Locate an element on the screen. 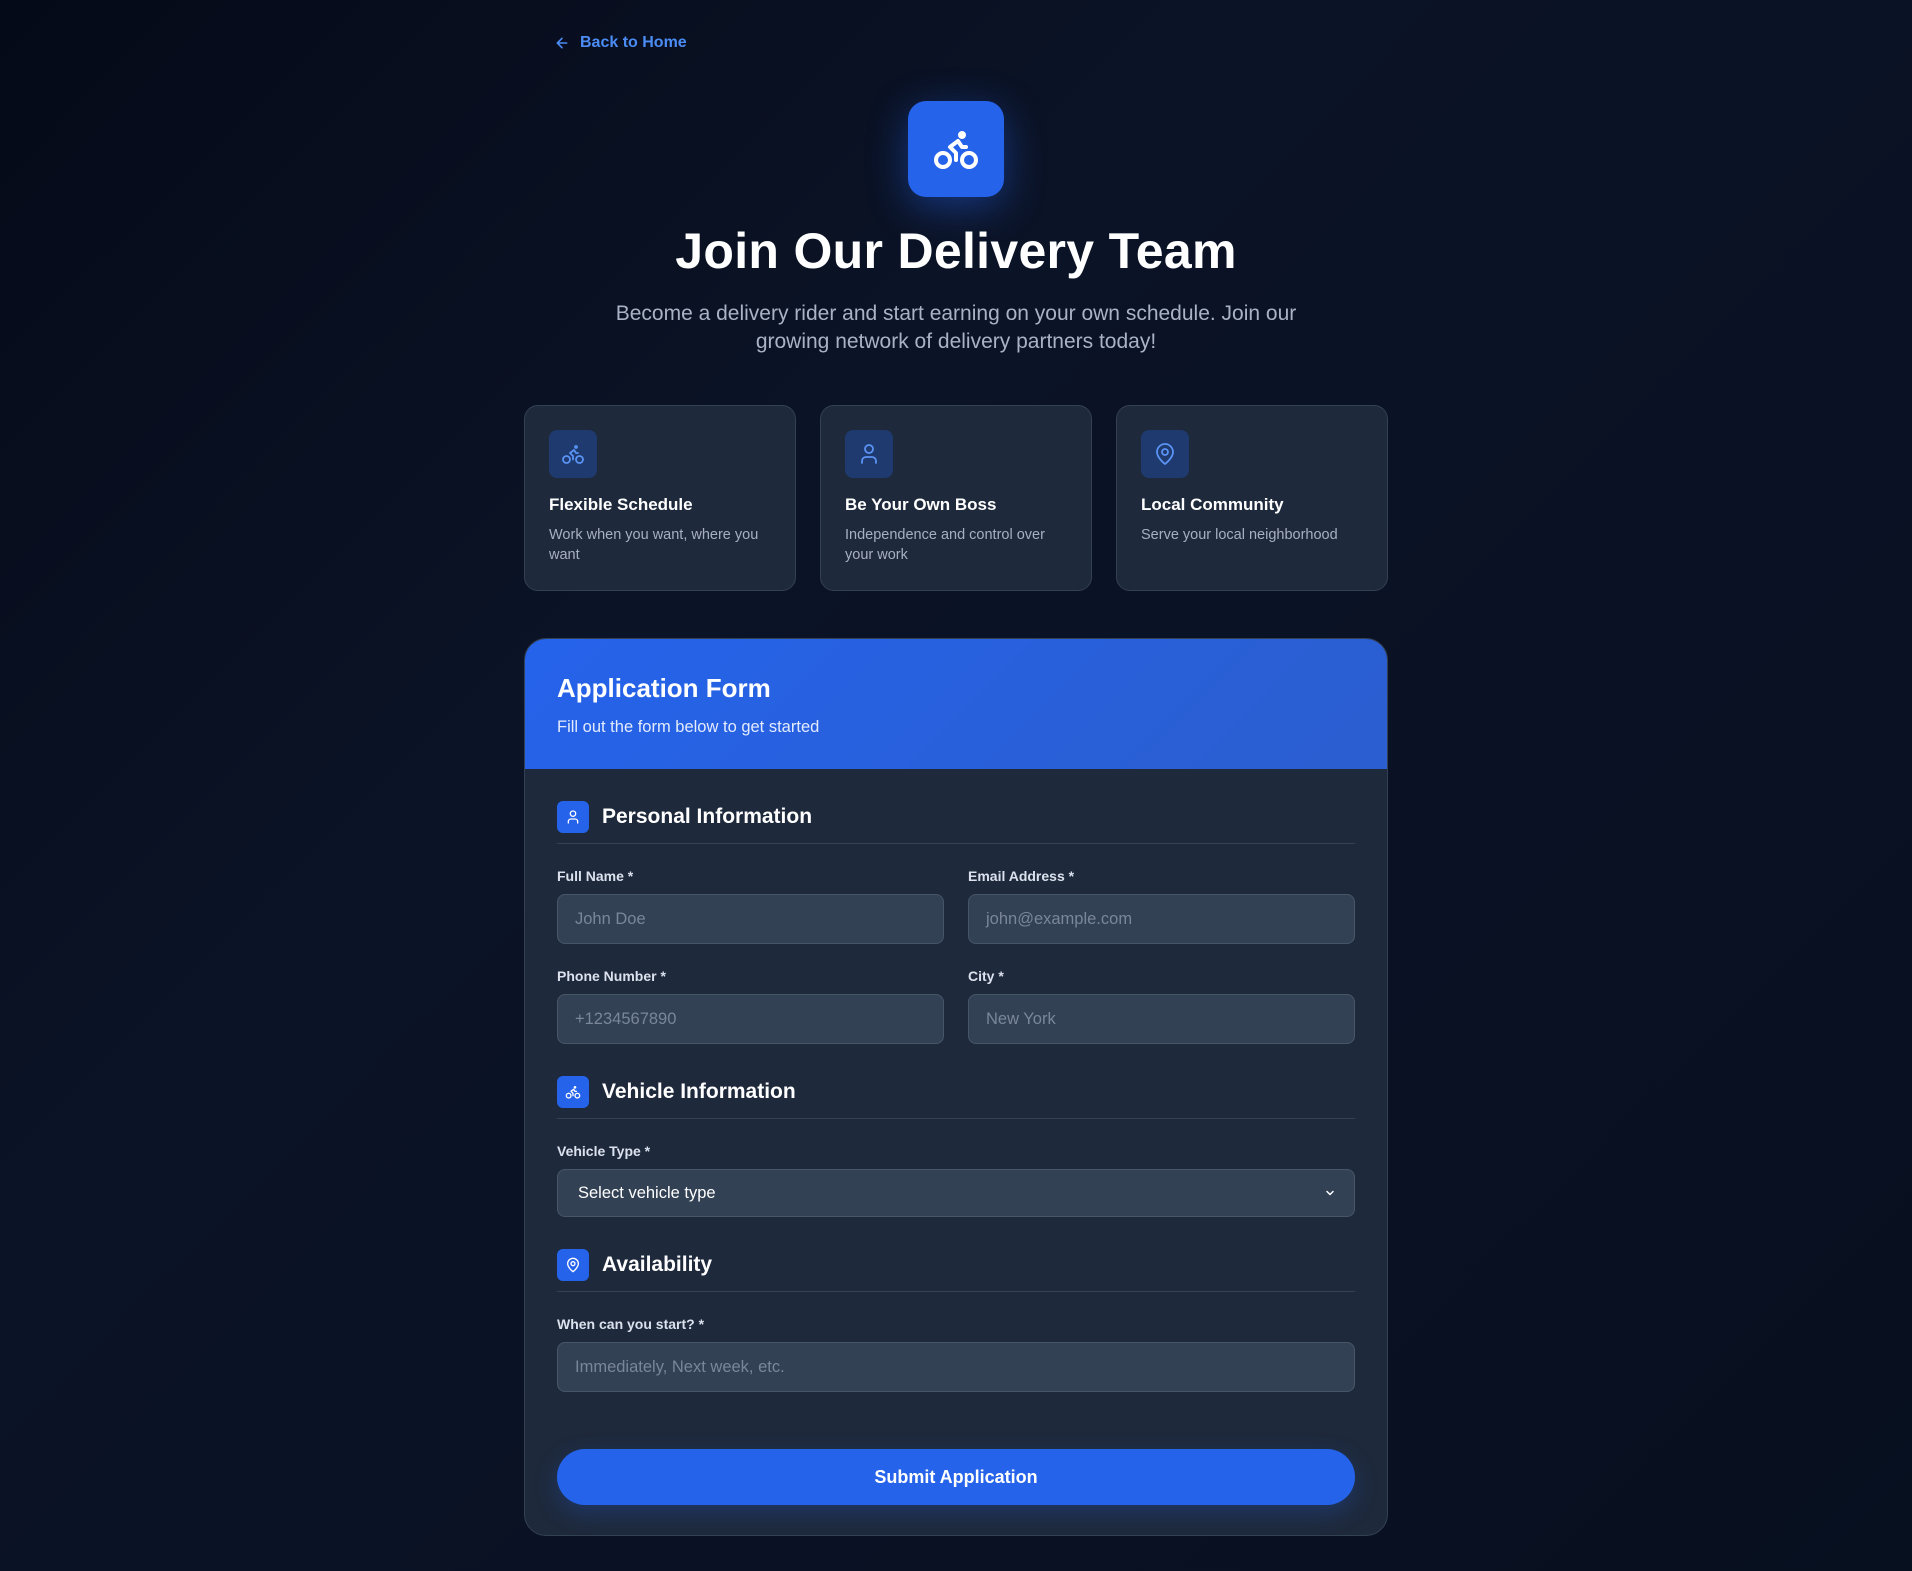 The height and width of the screenshot is (1571, 1912). full-name-input: John Doe is located at coordinates (750, 919).